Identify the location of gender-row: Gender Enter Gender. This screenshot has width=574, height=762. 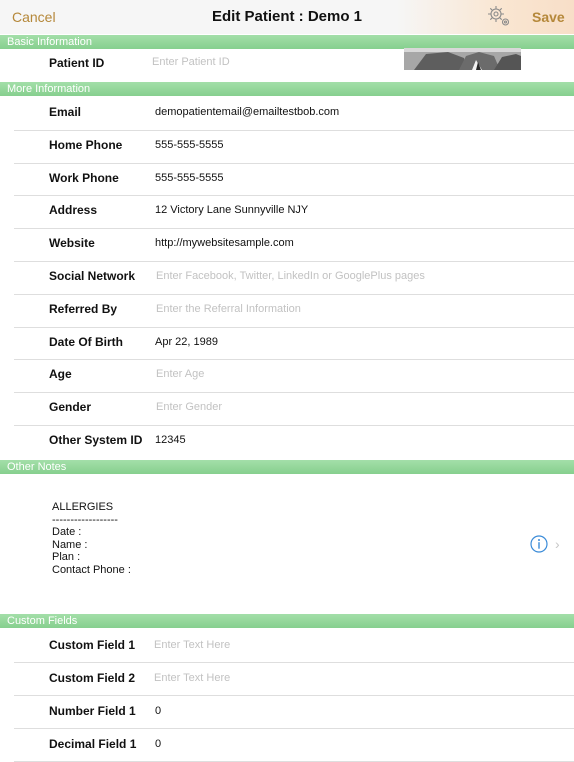
(287, 408).